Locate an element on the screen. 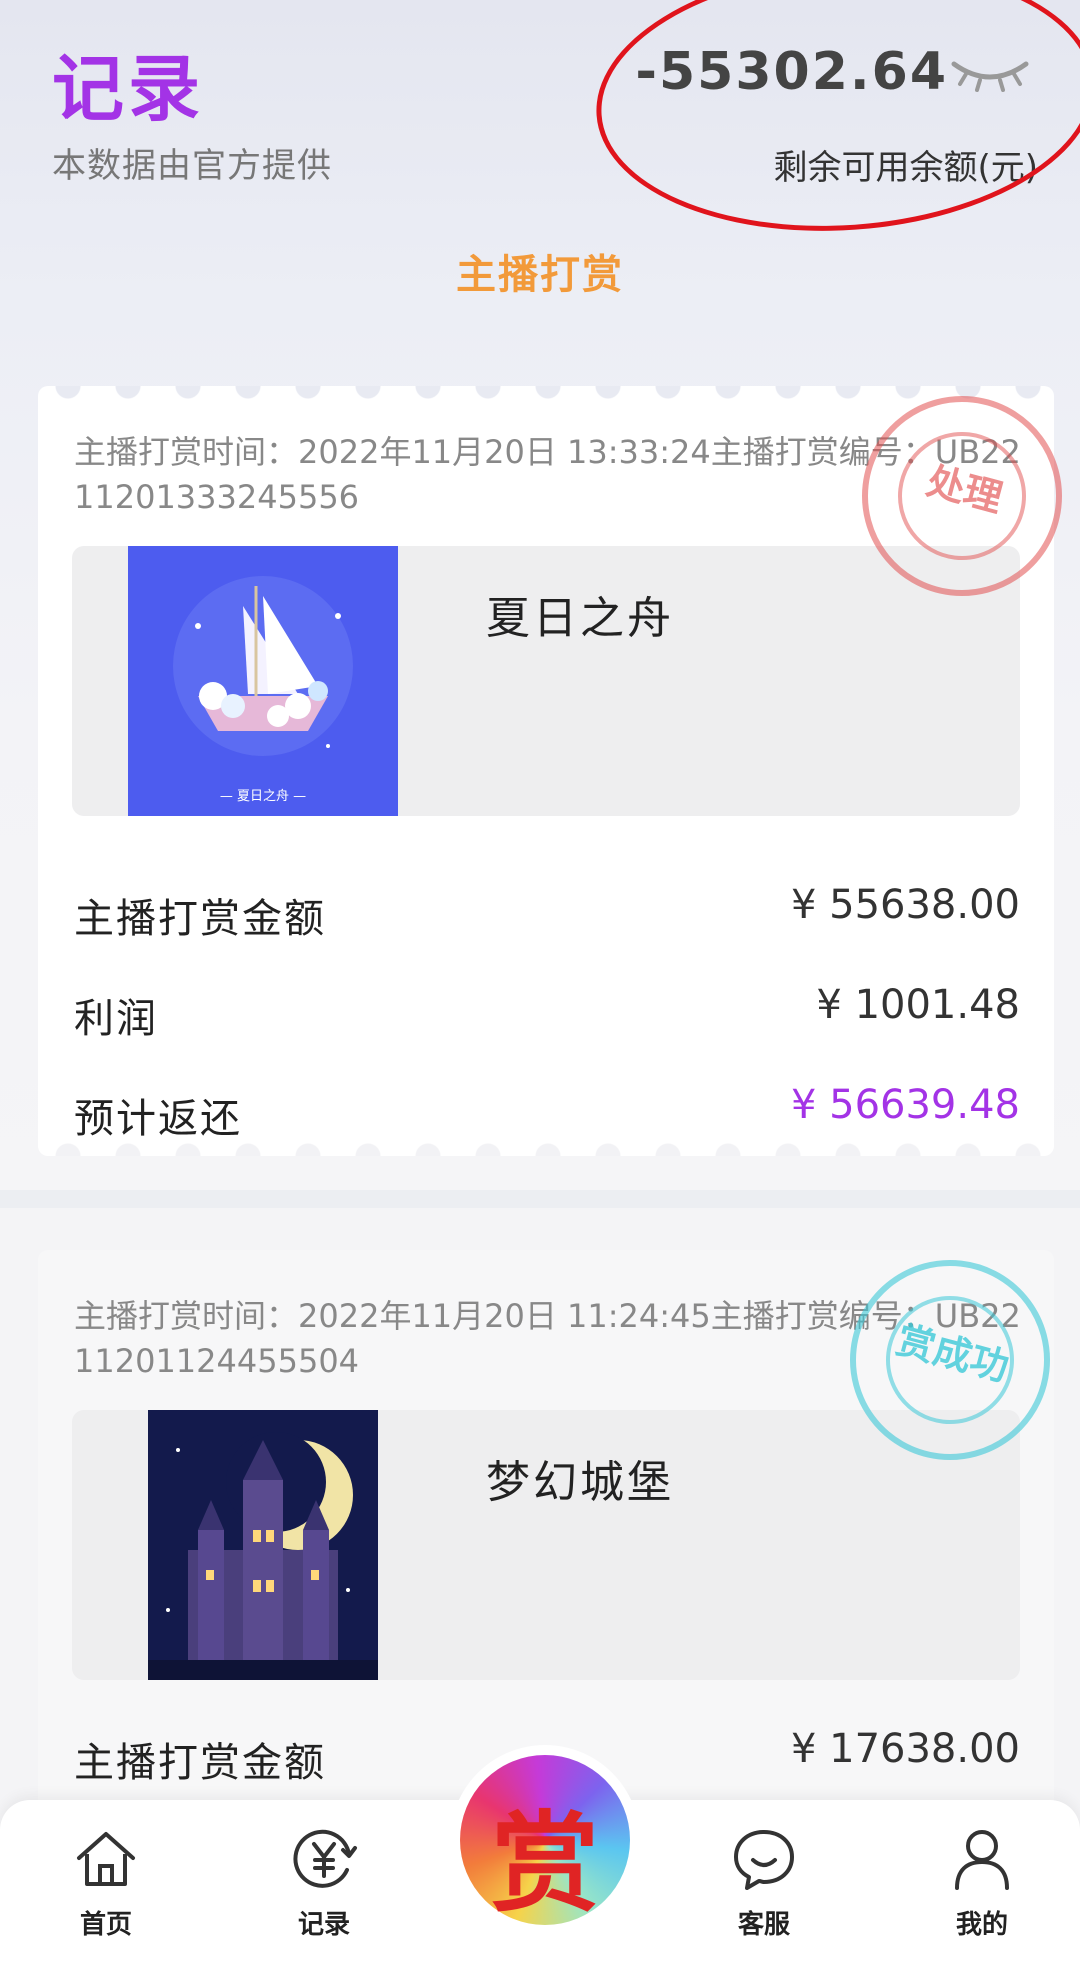  nav-service-label: 客服 is located at coordinates (763, 1925).